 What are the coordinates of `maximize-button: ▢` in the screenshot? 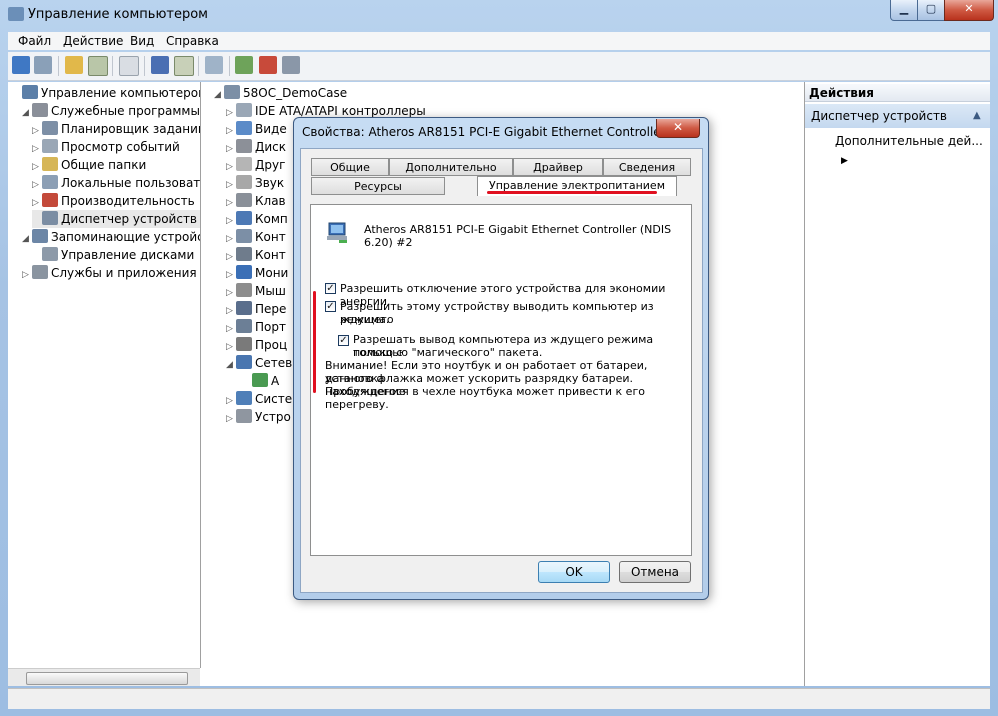 It's located at (931, 10).